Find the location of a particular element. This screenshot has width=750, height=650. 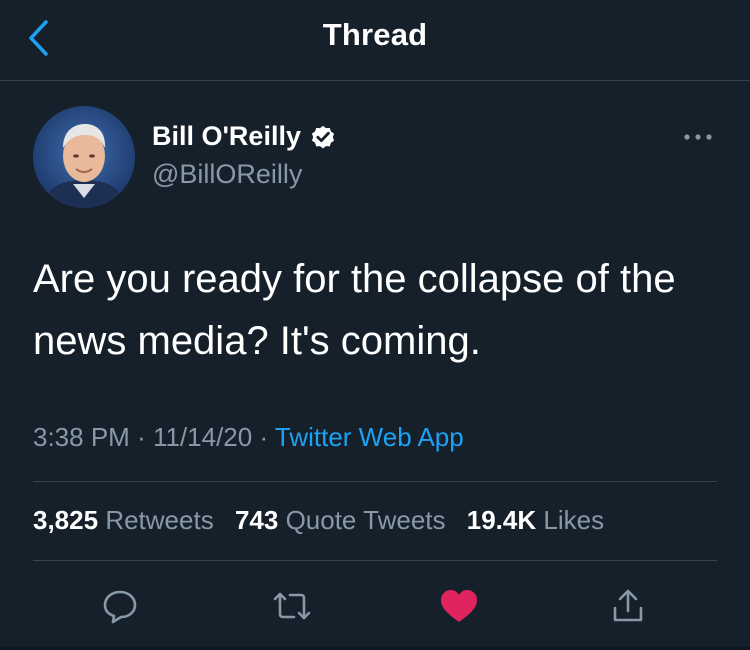

likes-count: 19.4K is located at coordinates (501, 520).